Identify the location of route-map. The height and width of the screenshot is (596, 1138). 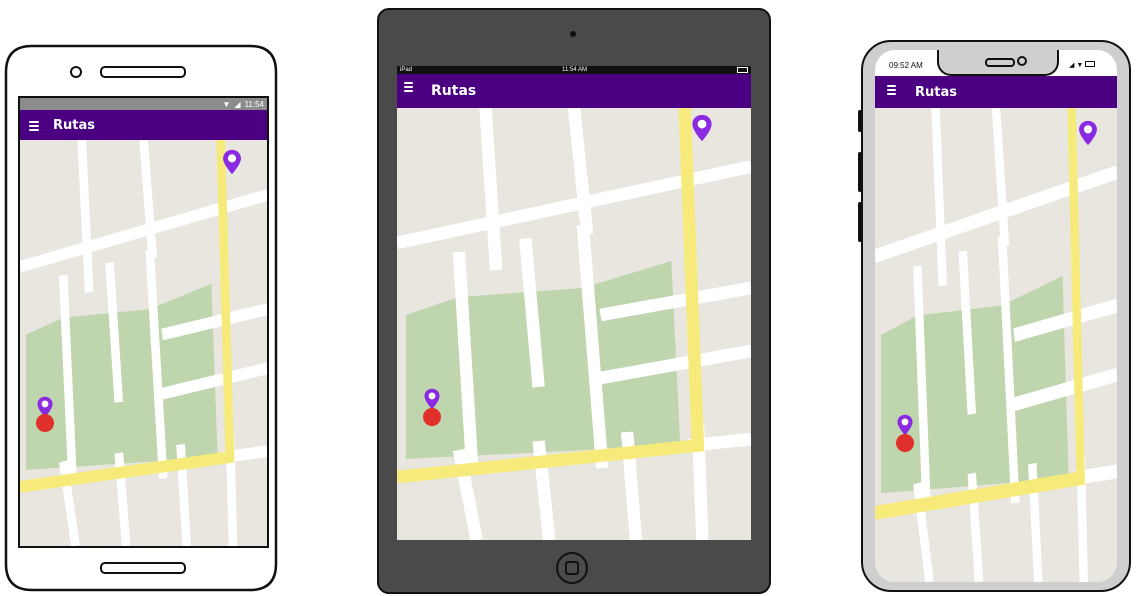
(143, 343).